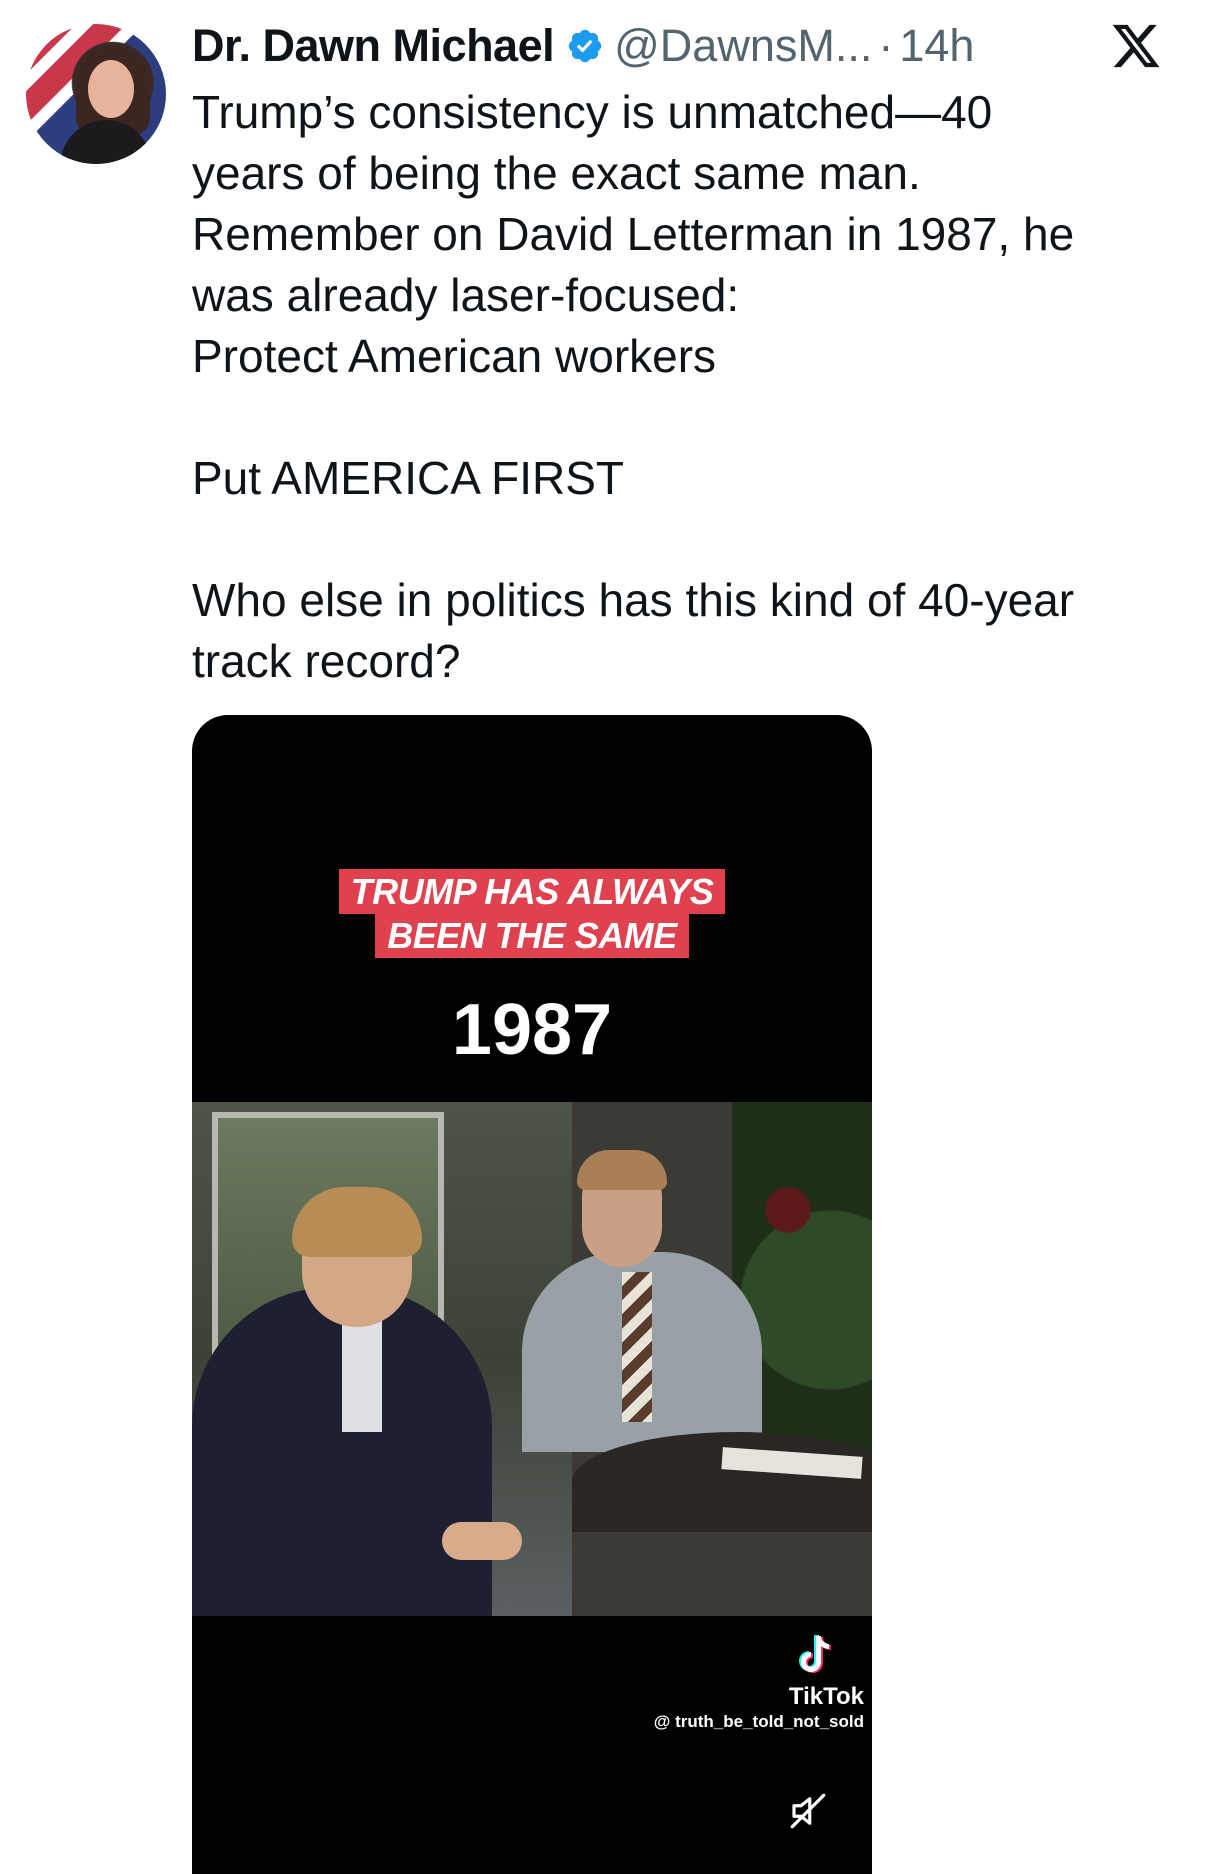  What do you see at coordinates (826, 1696) in the screenshot?
I see `tiktok-brand: TikTok` at bounding box center [826, 1696].